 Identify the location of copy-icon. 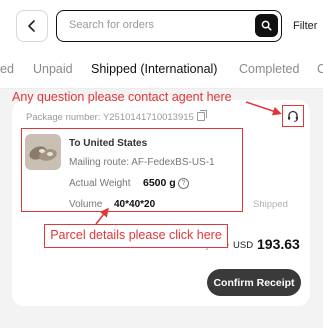
(201, 115).